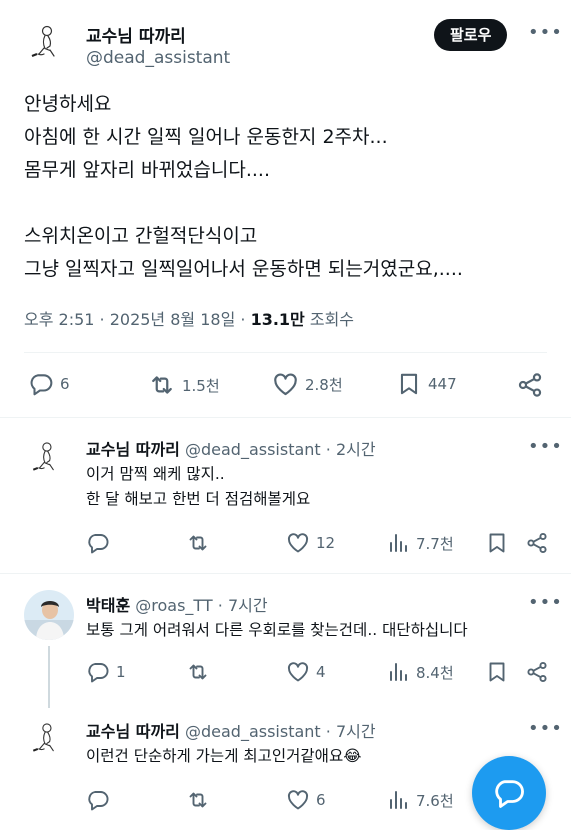  I want to click on like-action: 2.8천, so click(307, 384).